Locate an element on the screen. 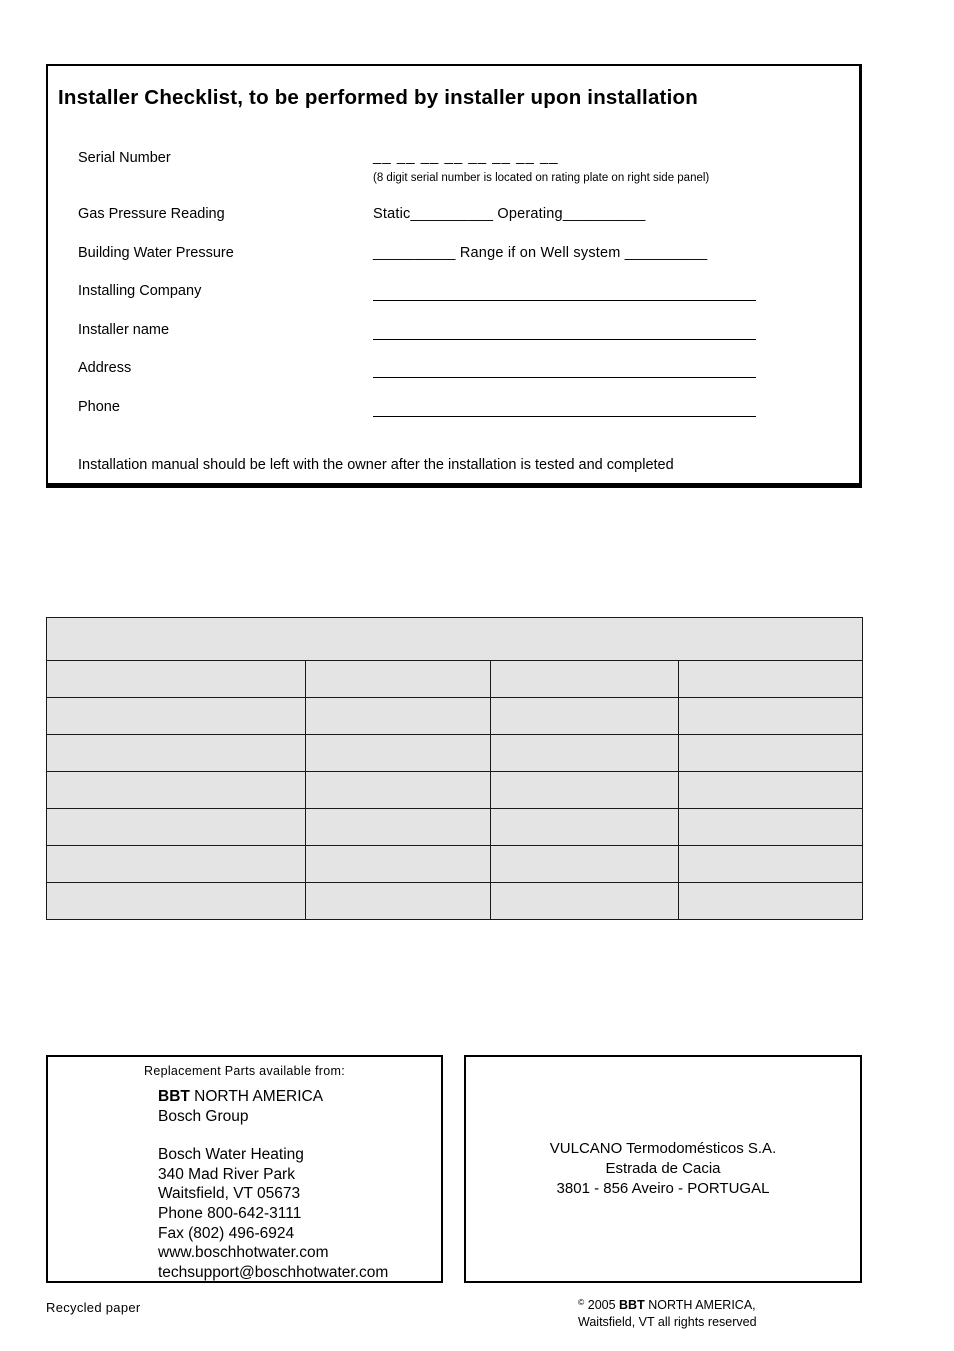 The image size is (954, 1351). field-label-phone: Phone is located at coordinates (99, 406).